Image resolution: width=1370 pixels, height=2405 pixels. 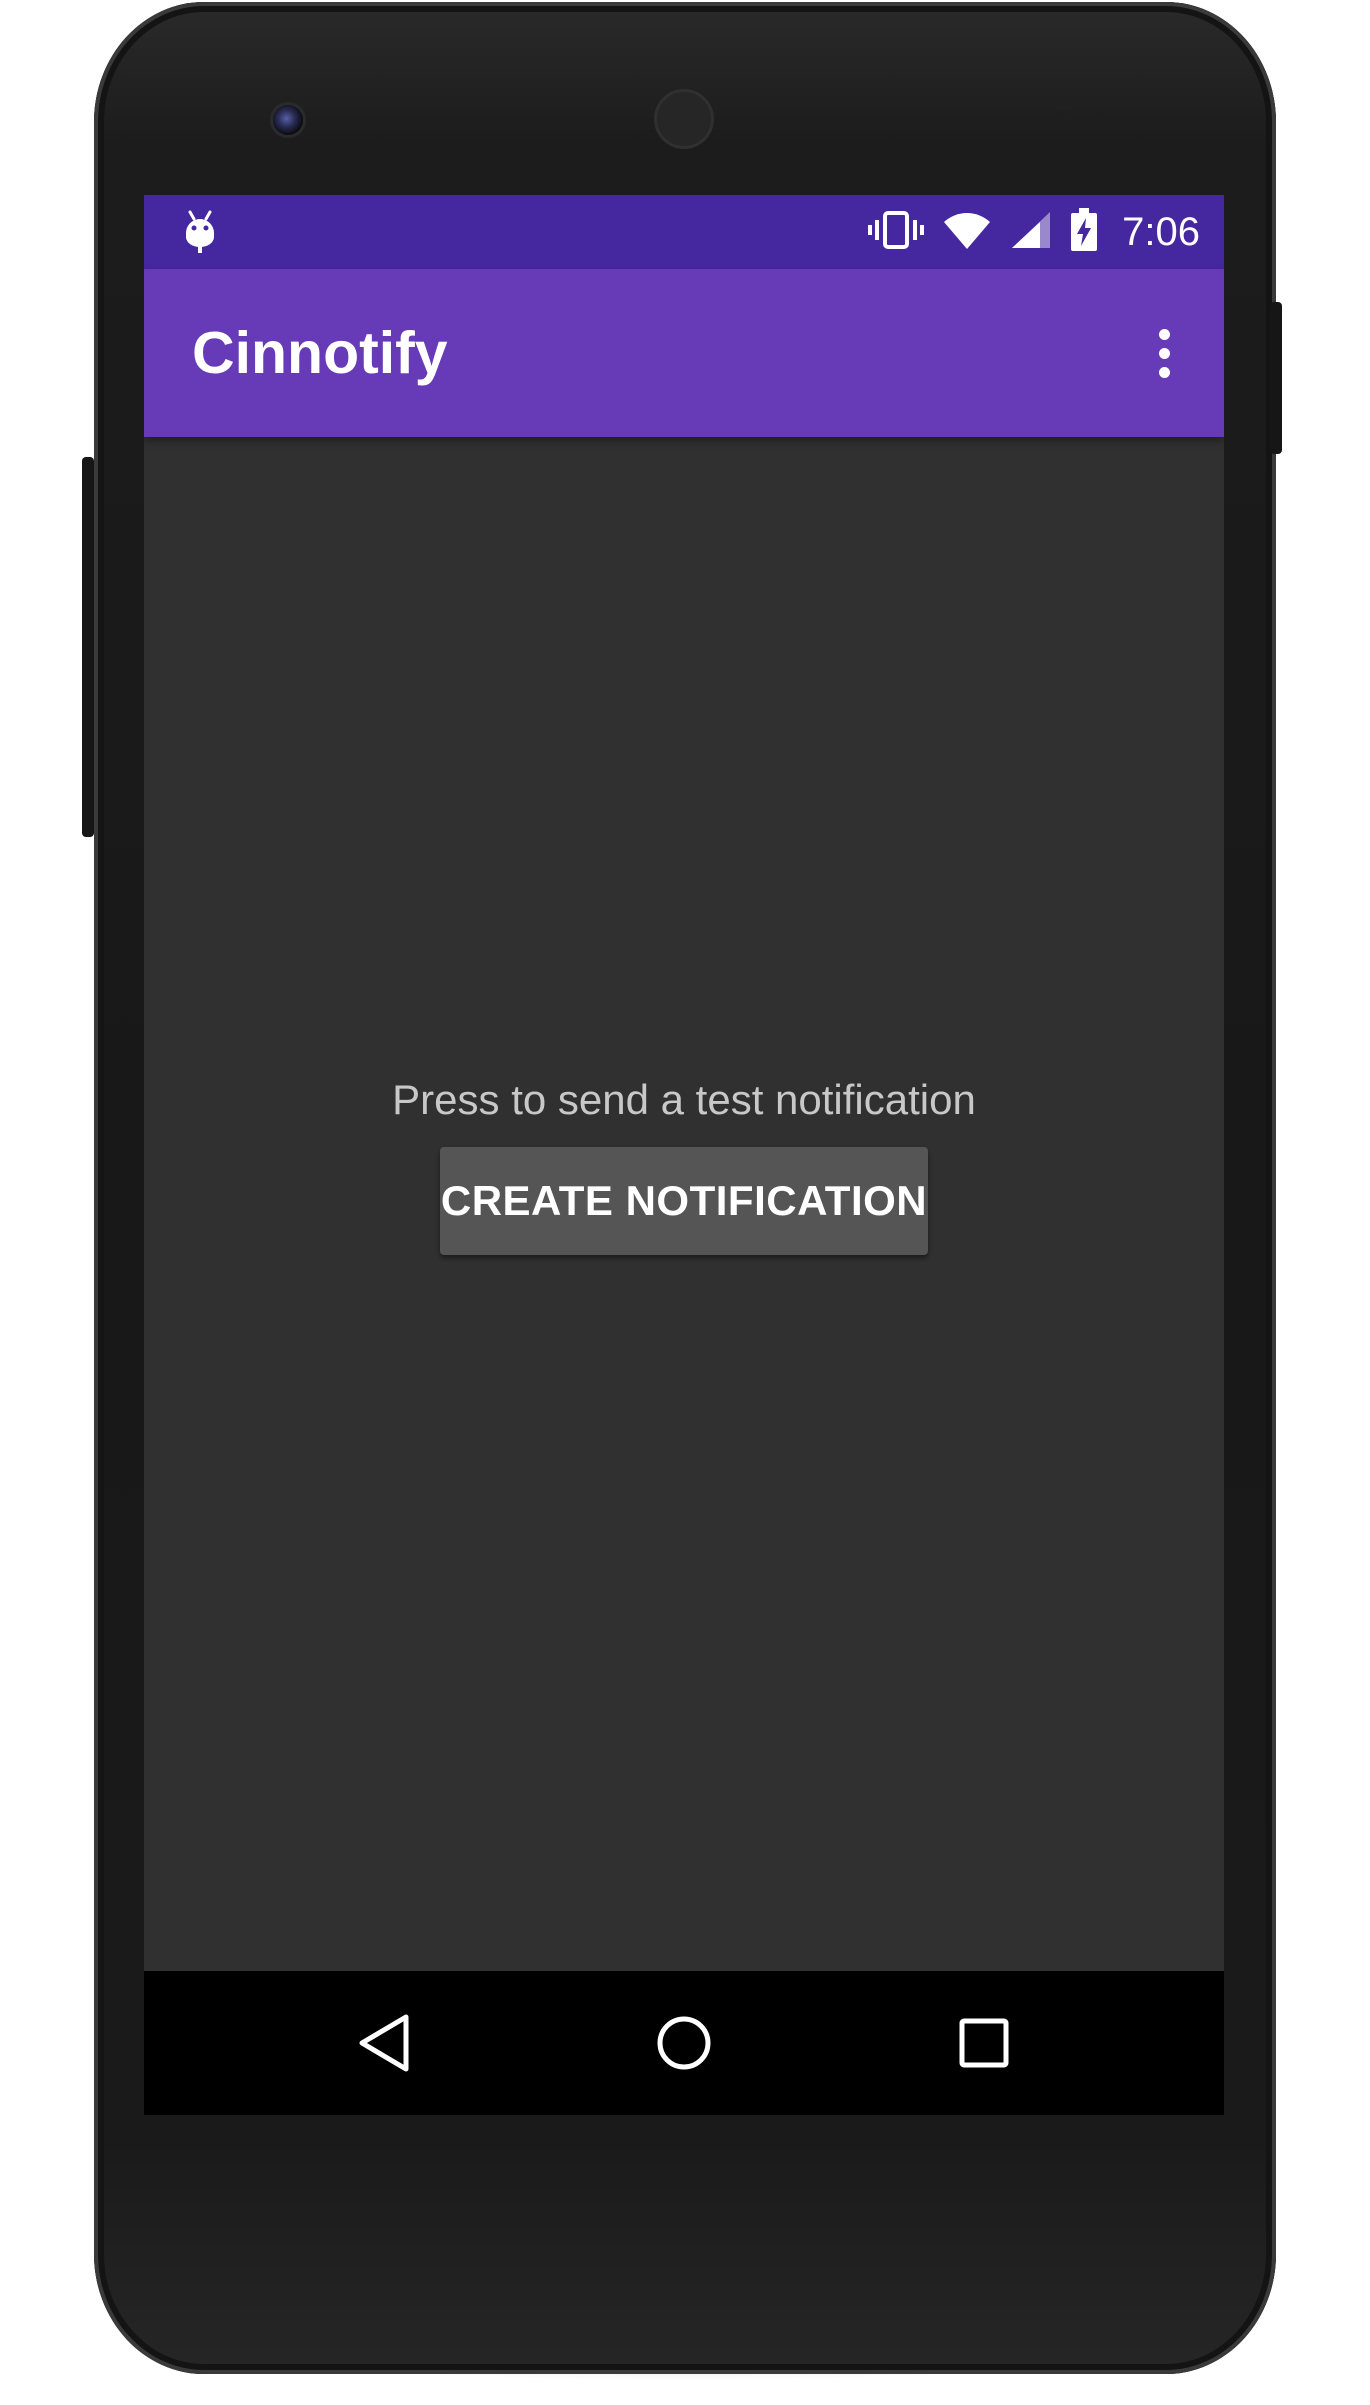 What do you see at coordinates (1031, 232) in the screenshot?
I see `signal-icon` at bounding box center [1031, 232].